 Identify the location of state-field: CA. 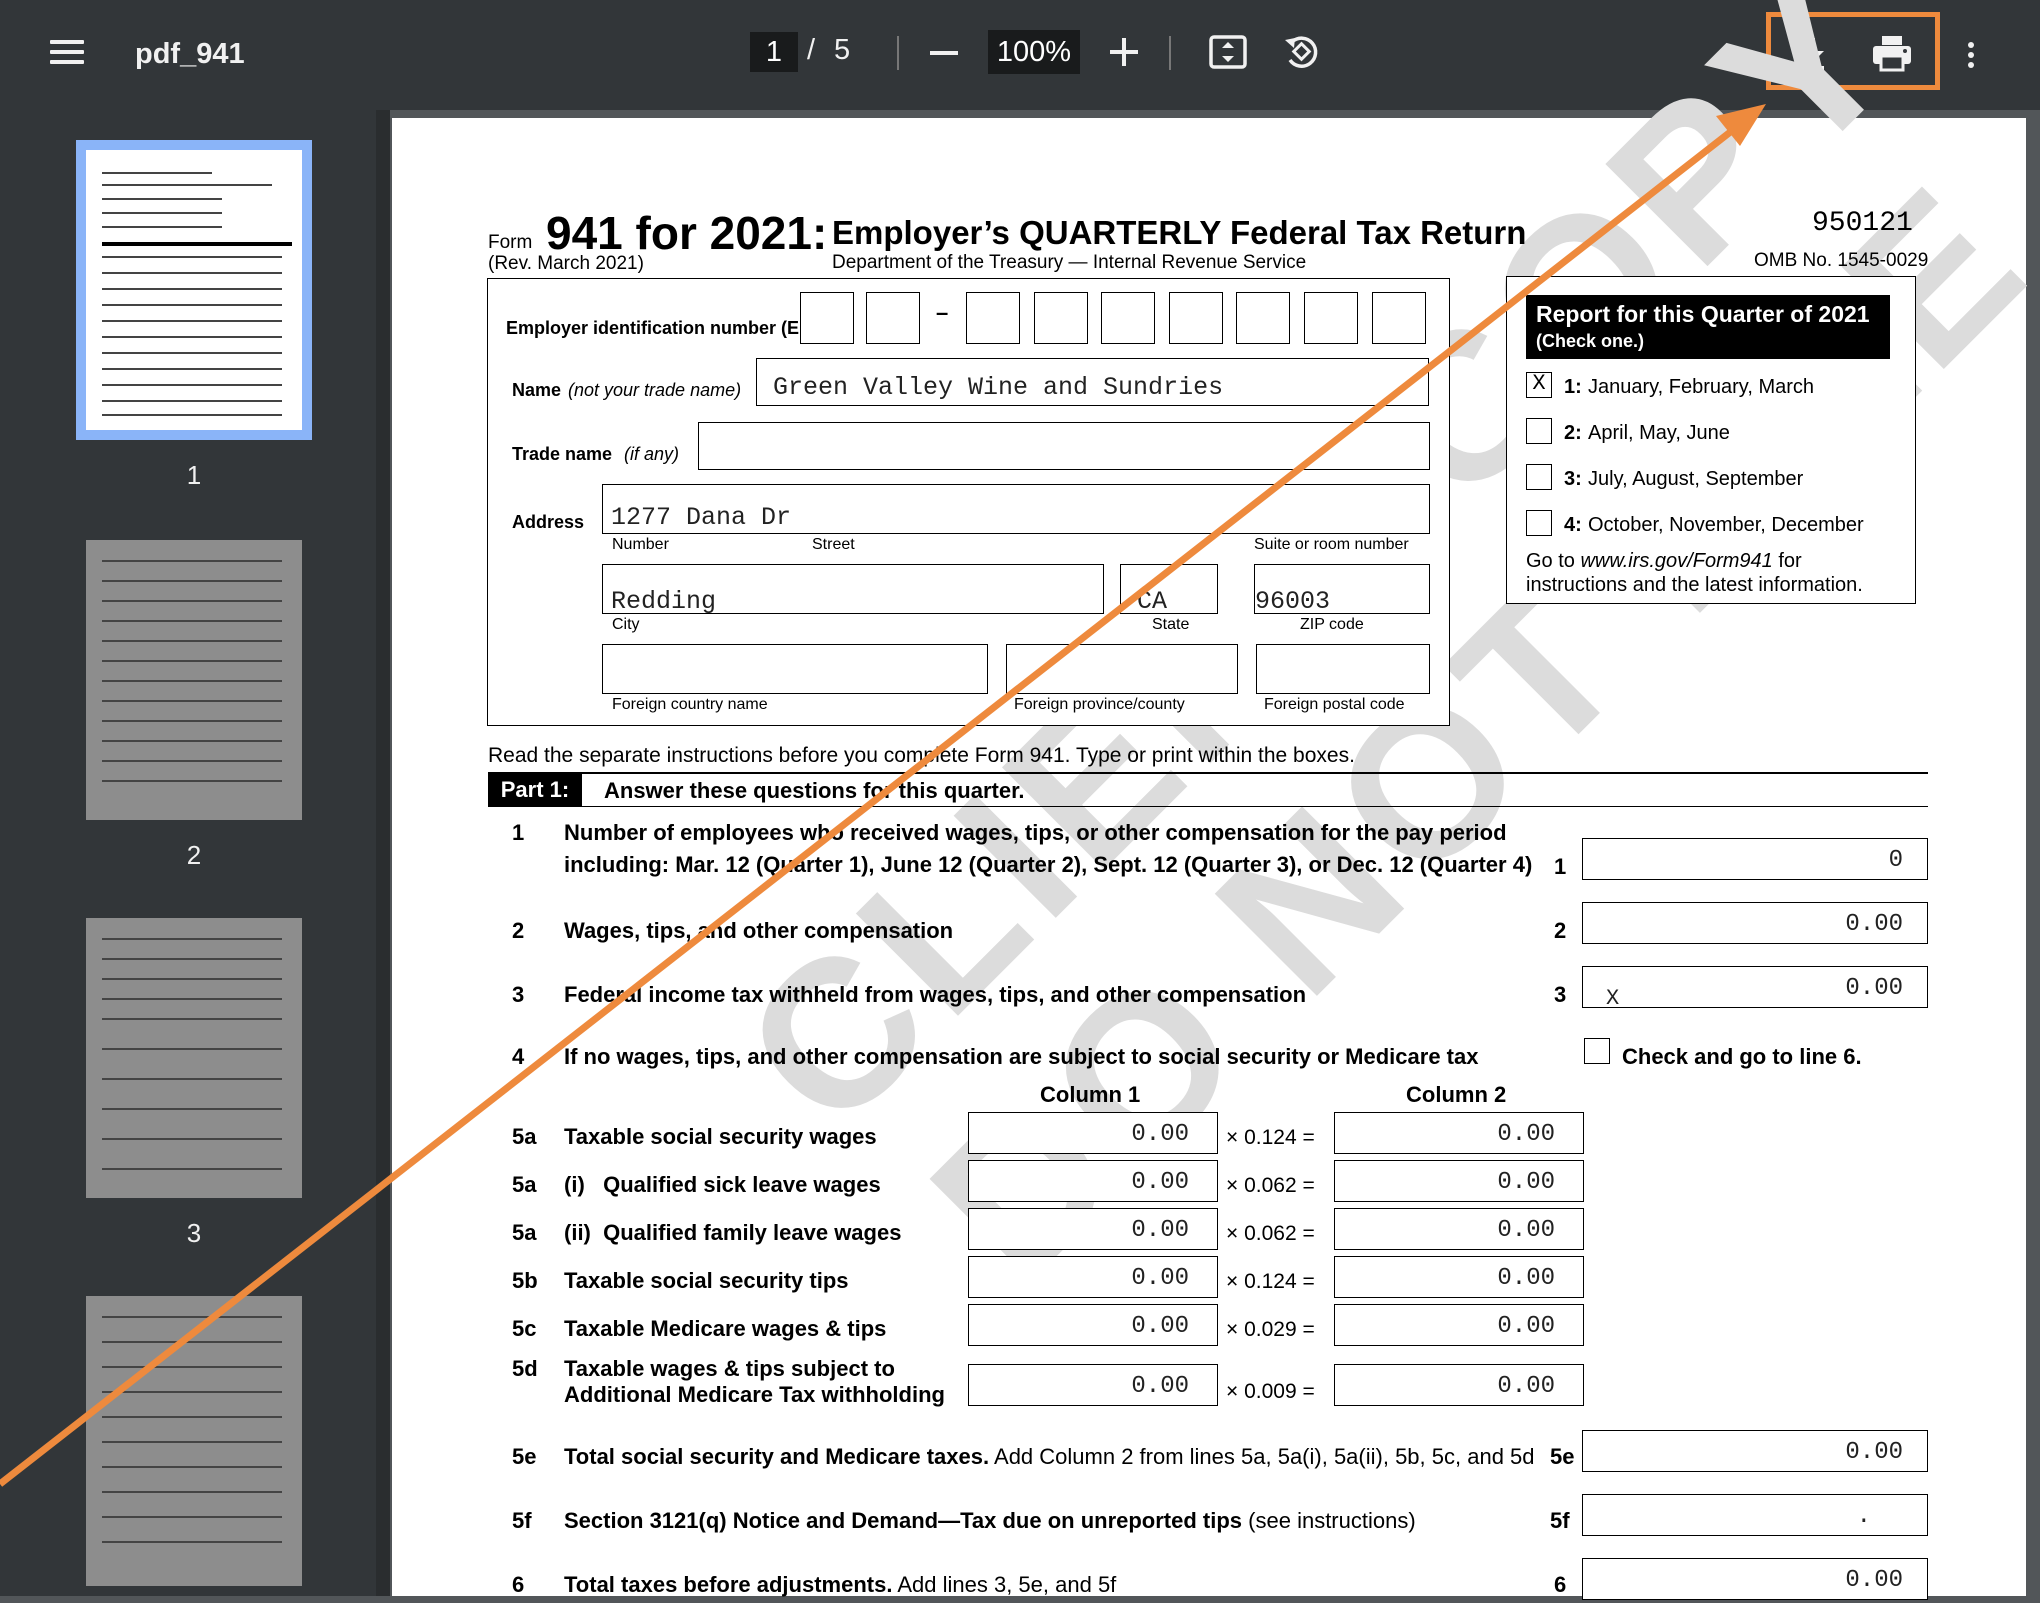
(1169, 590).